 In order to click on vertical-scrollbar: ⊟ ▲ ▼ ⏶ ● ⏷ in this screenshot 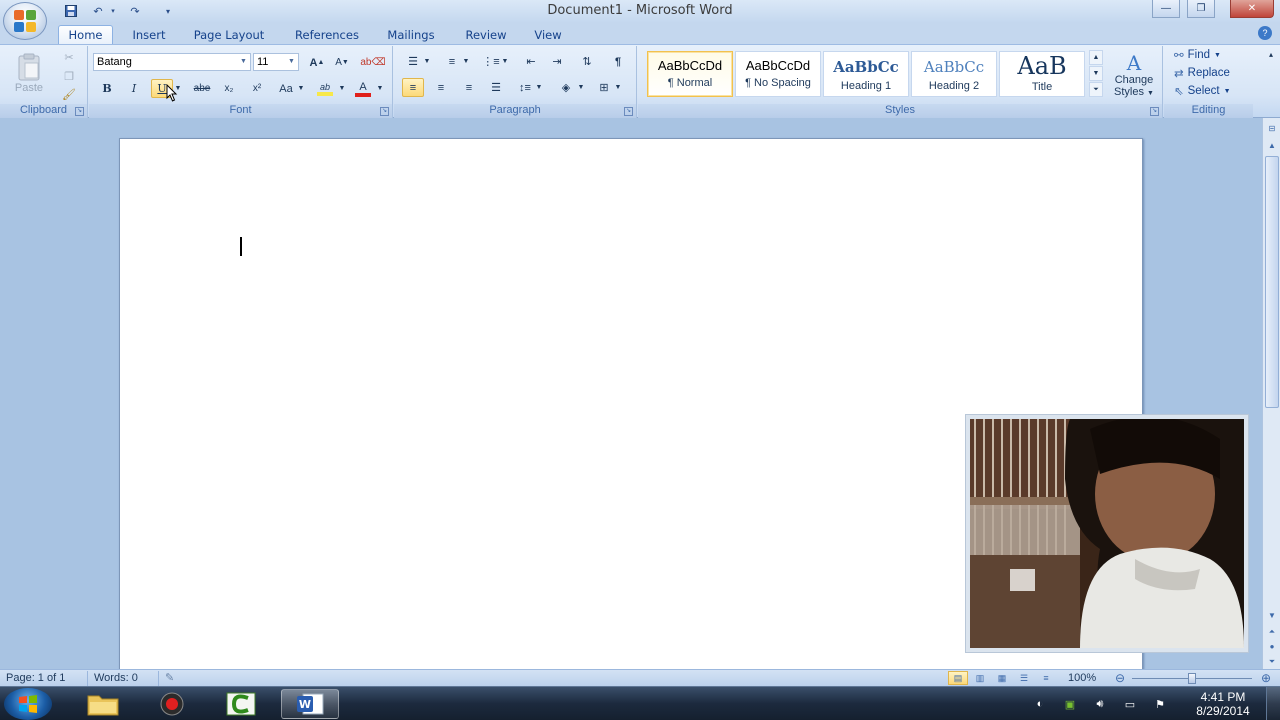, I will do `click(1271, 393)`.